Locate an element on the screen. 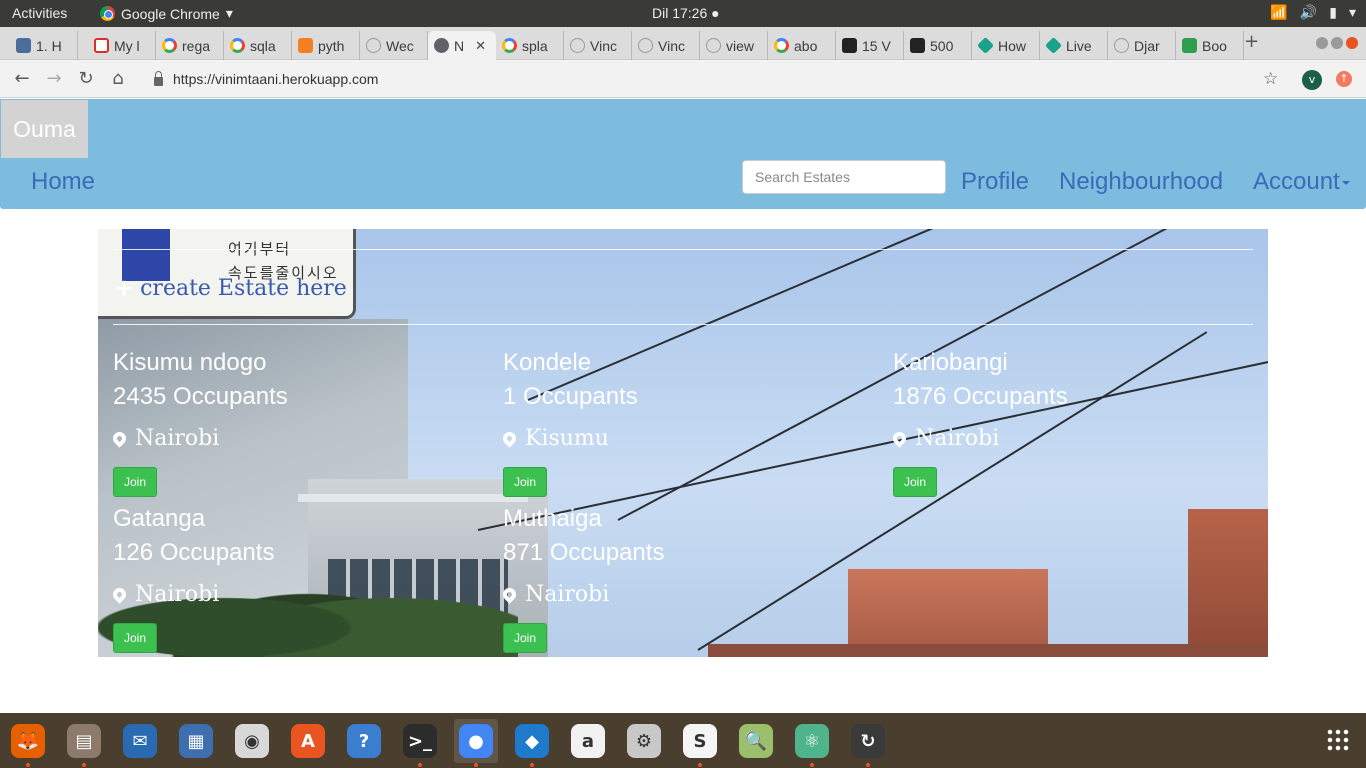 The image size is (1366, 768). dock-launcher: A is located at coordinates (308, 741).